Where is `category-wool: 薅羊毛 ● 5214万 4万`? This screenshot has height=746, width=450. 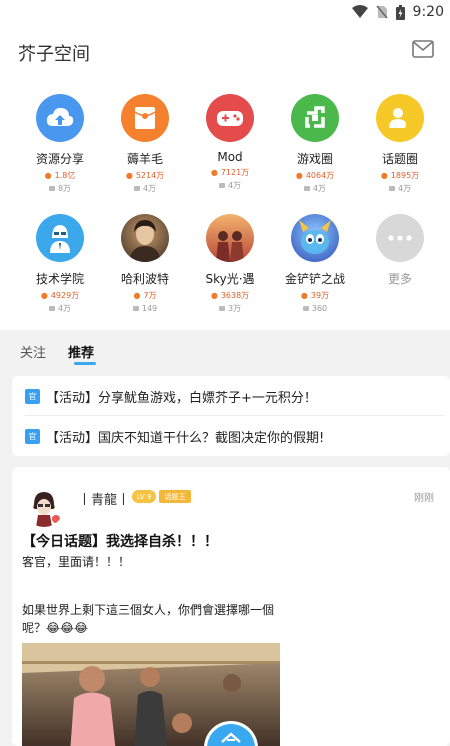 category-wool: 薅羊毛 ● 5214万 4万 is located at coordinates (145, 143).